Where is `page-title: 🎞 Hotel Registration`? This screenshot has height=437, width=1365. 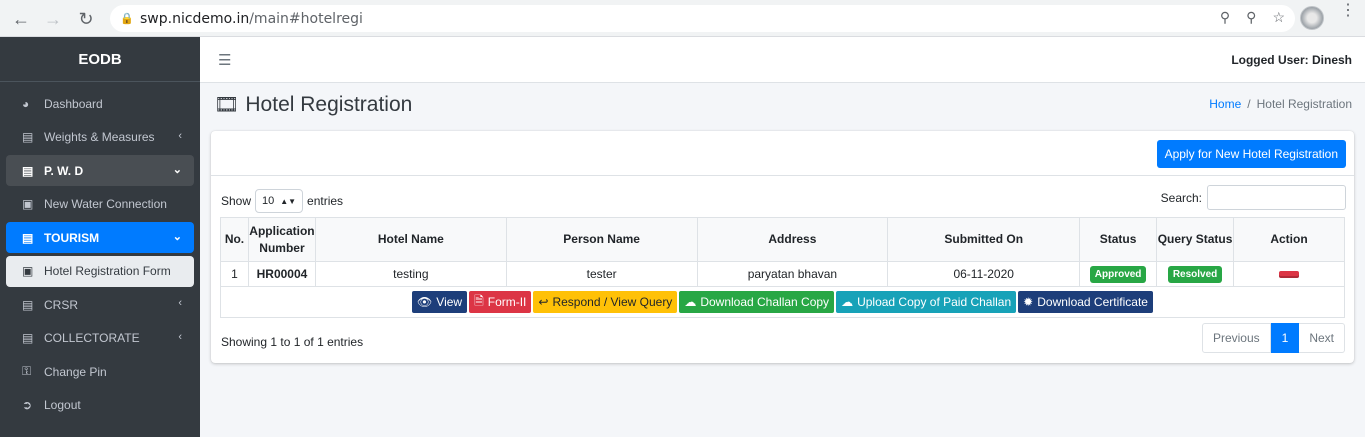
page-title: 🎞 Hotel Registration is located at coordinates (313, 104).